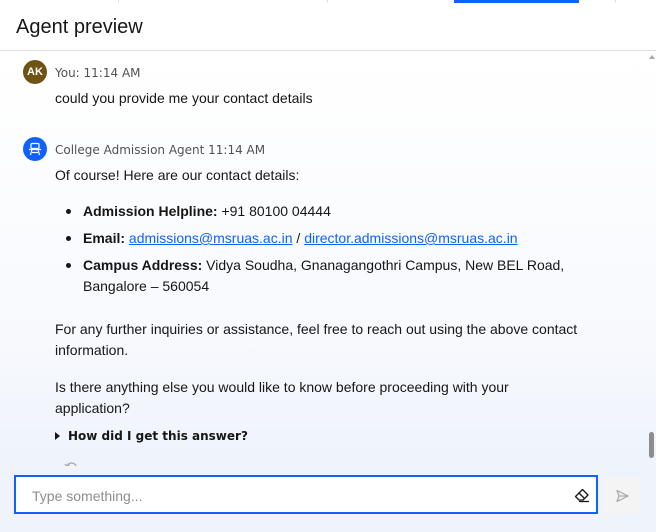 The image size is (656, 532). I want to click on scrollbar-thumb, so click(651, 445).